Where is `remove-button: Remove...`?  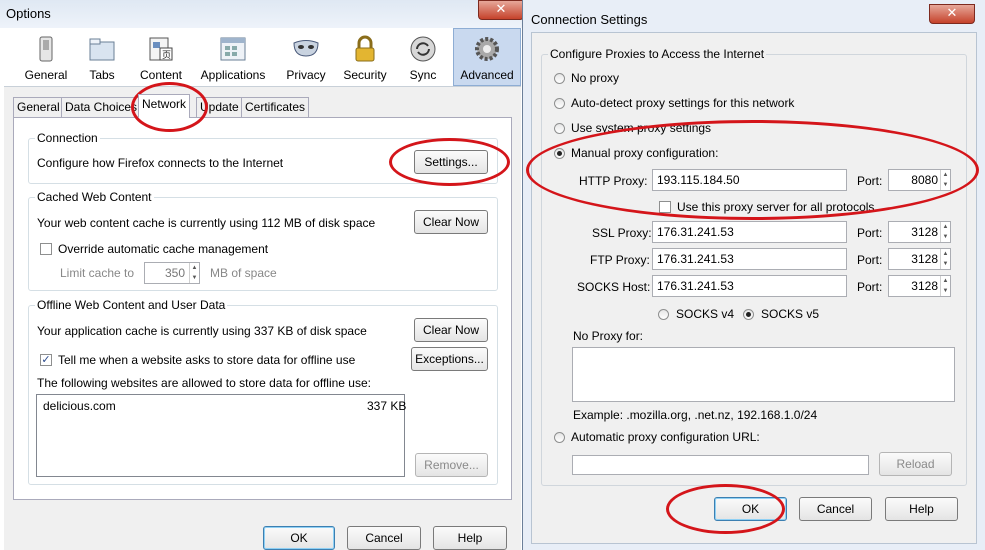 remove-button: Remove... is located at coordinates (451, 465).